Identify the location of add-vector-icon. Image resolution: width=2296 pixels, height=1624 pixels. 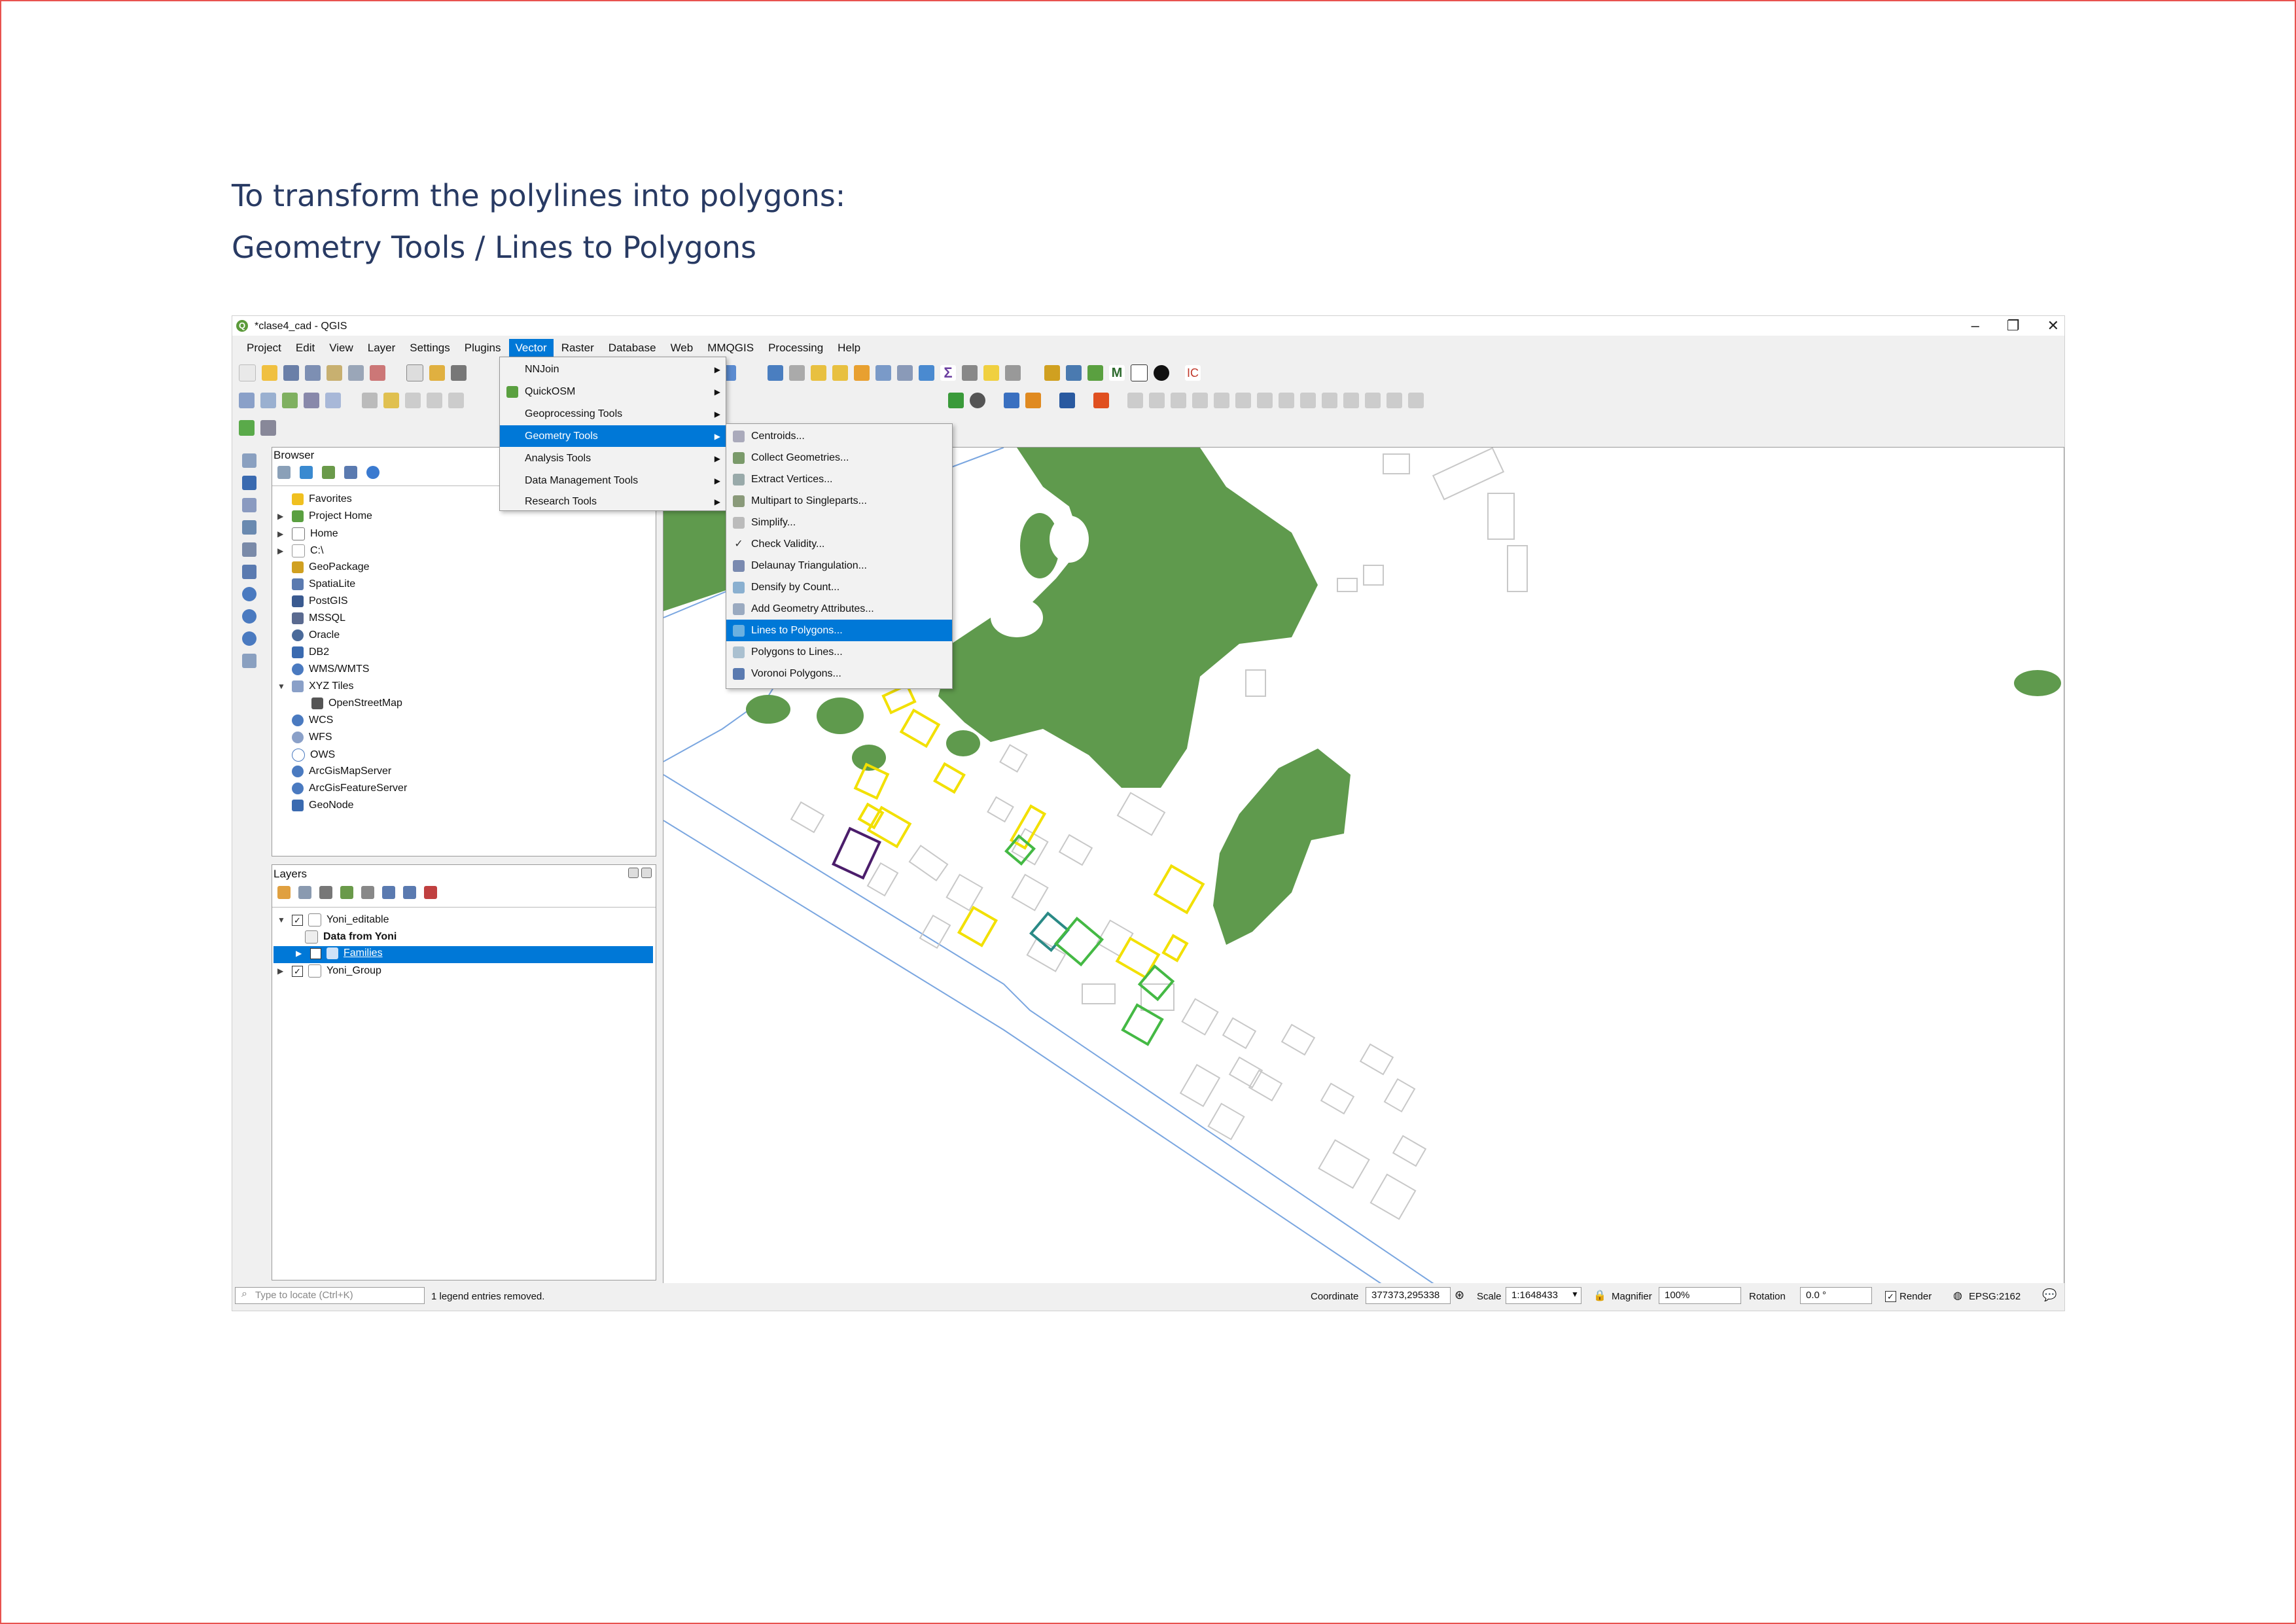
(268, 400).